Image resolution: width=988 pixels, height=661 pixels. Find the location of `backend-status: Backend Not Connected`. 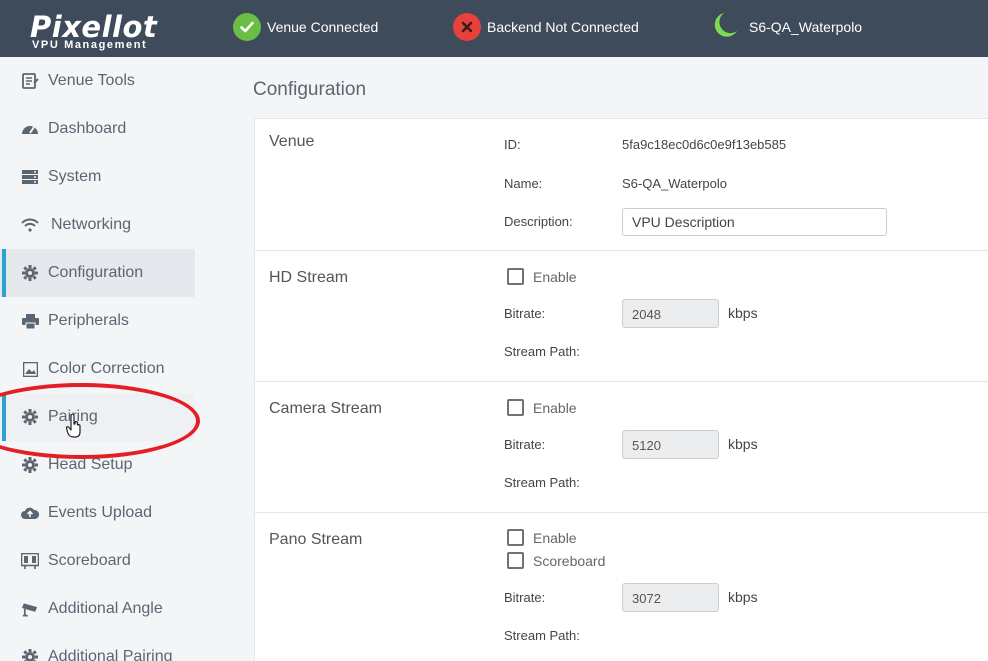

backend-status: Backend Not Connected is located at coordinates (546, 27).